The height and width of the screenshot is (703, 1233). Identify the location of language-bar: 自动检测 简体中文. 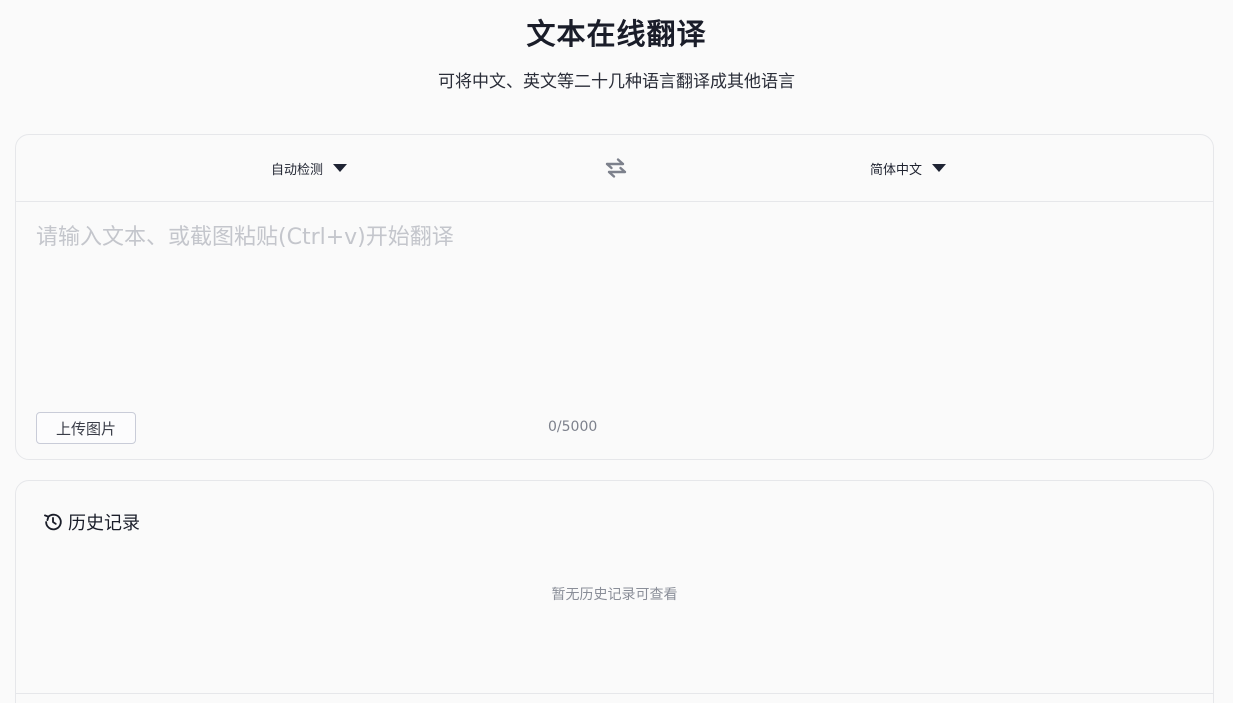
(614, 168).